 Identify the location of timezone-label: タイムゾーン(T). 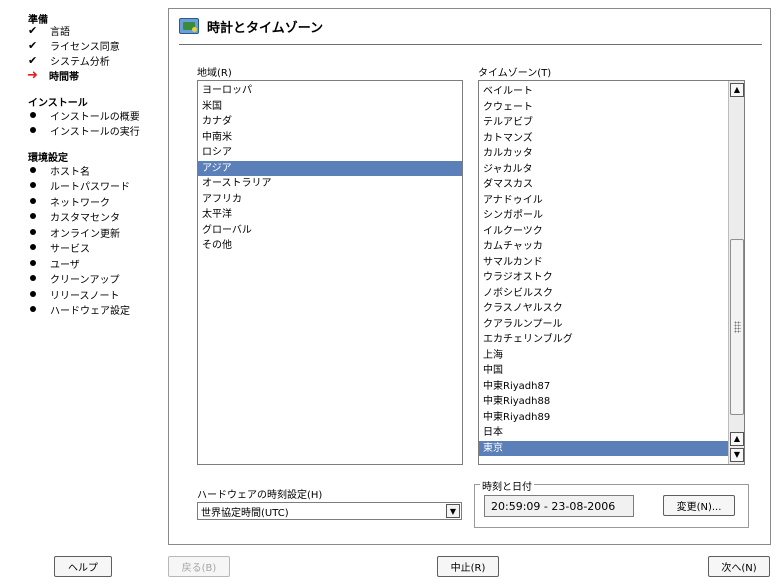
(515, 73).